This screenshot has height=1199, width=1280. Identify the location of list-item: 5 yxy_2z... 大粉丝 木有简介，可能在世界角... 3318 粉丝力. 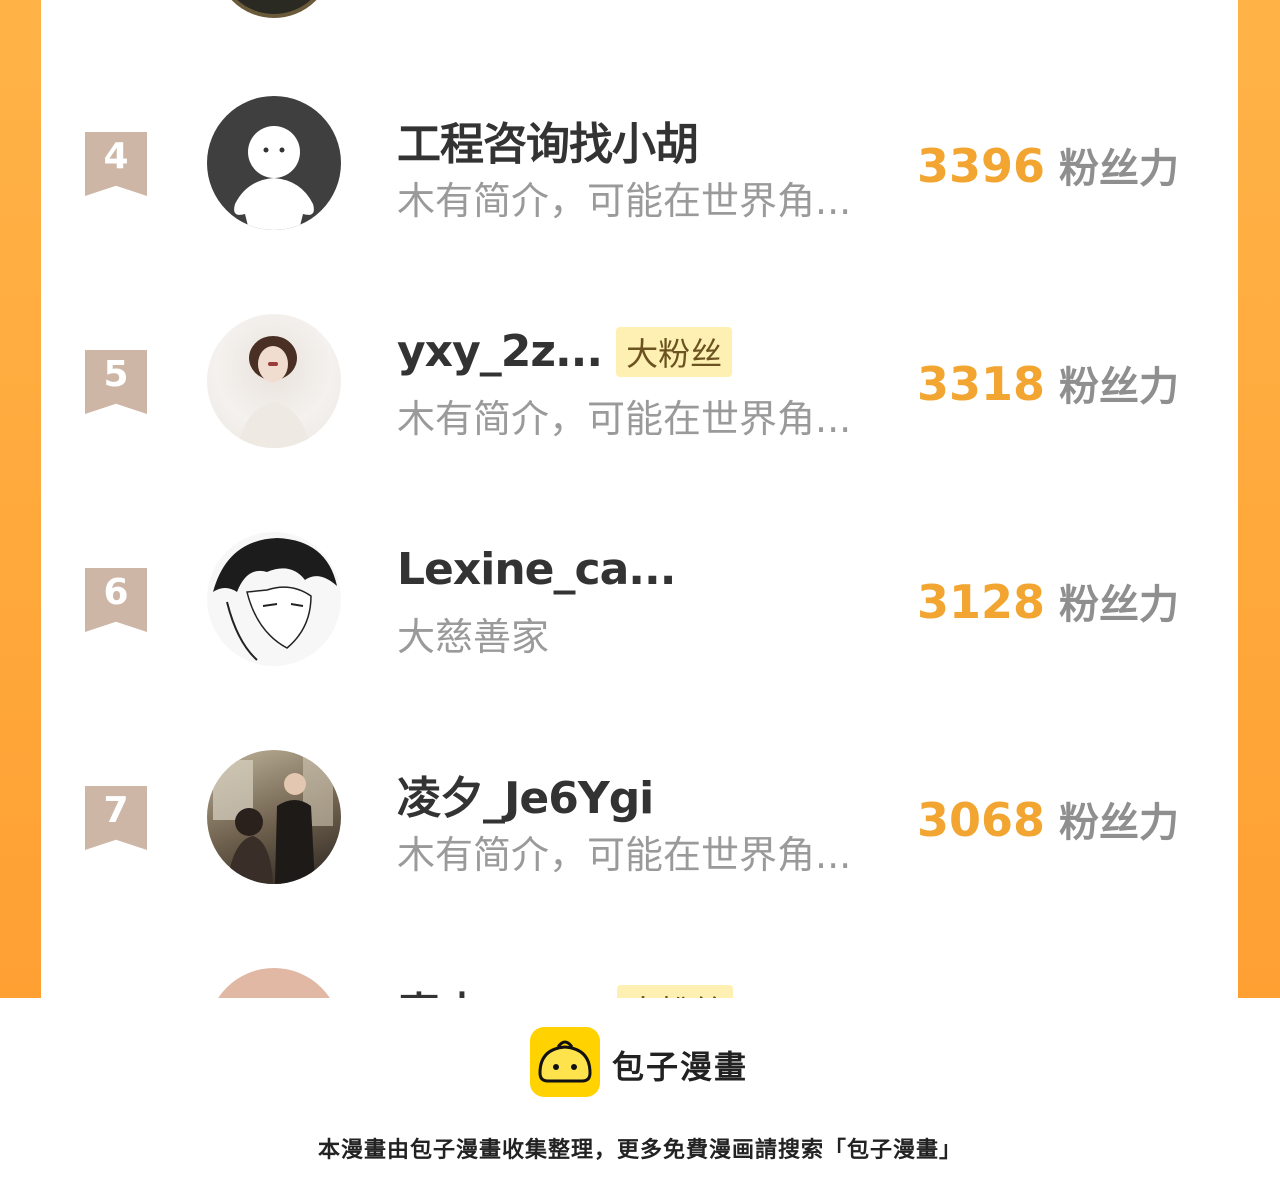
(639, 381).